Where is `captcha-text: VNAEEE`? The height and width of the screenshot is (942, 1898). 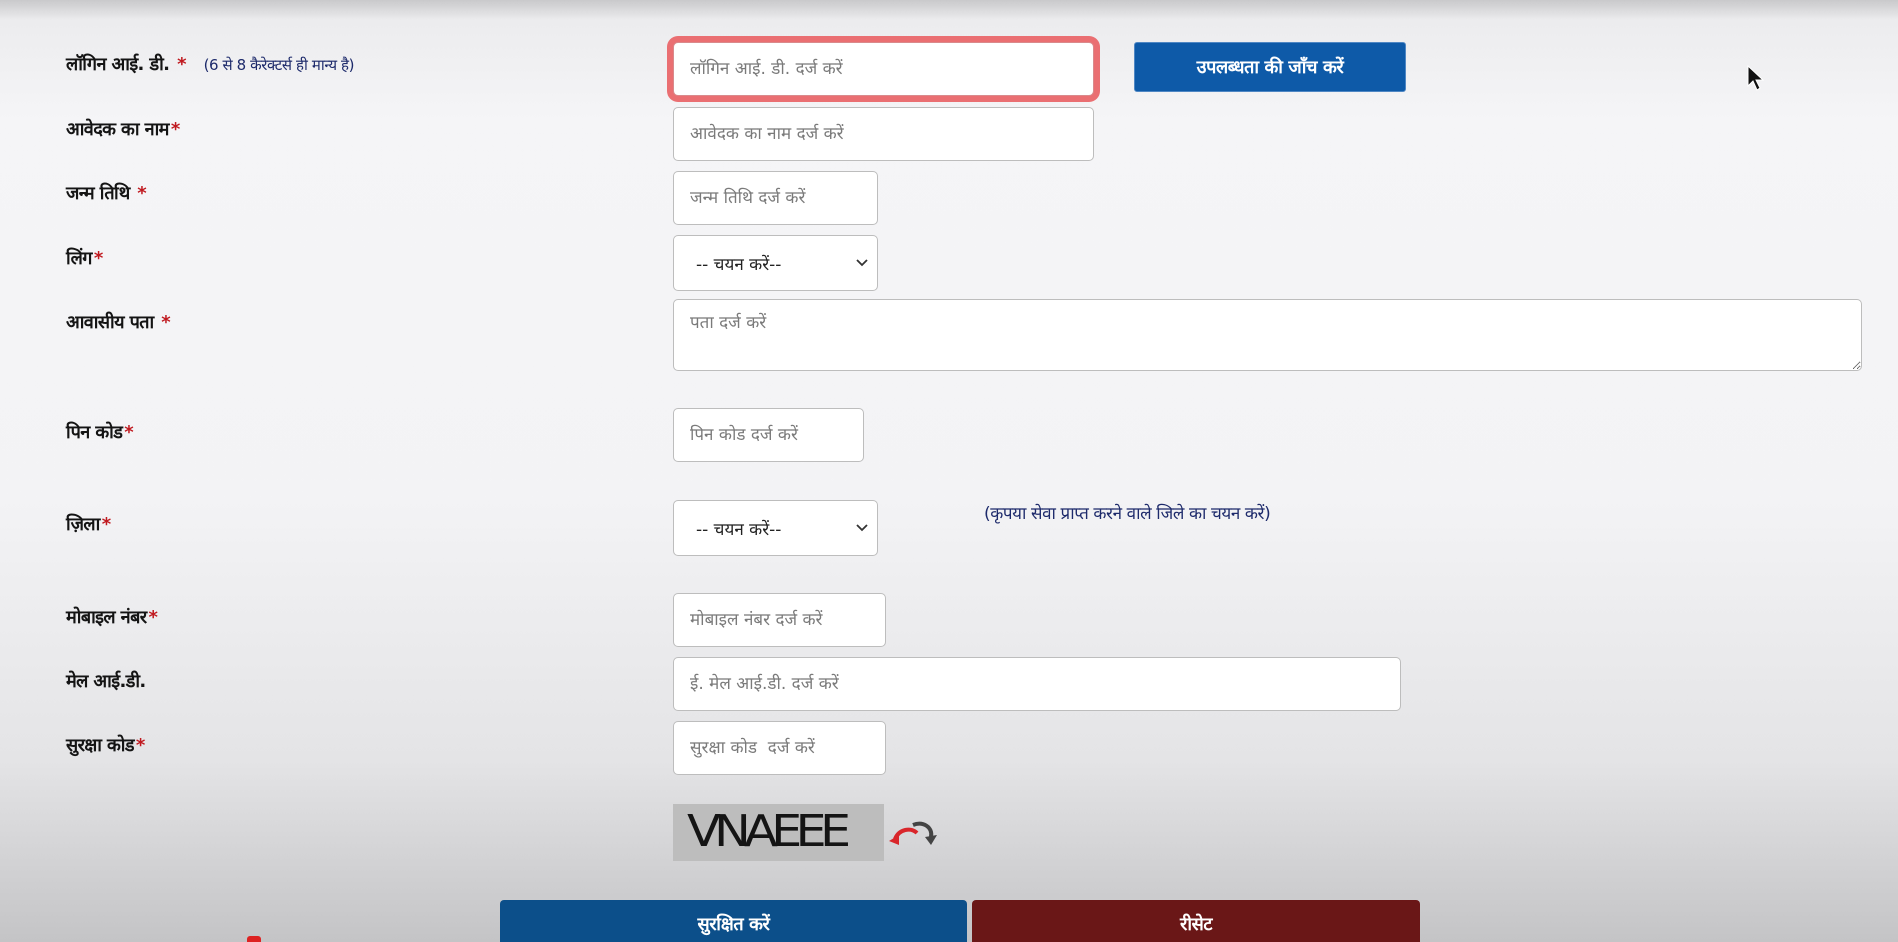 captcha-text: VNAEEE is located at coordinates (769, 831).